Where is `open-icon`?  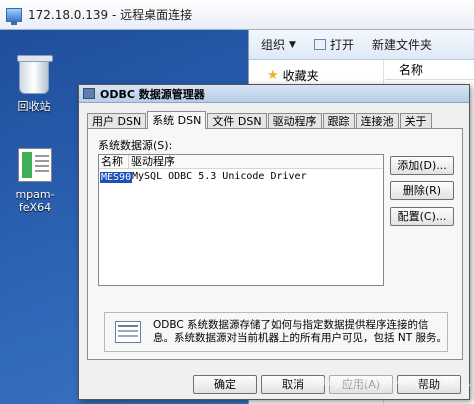 open-icon is located at coordinates (319, 44).